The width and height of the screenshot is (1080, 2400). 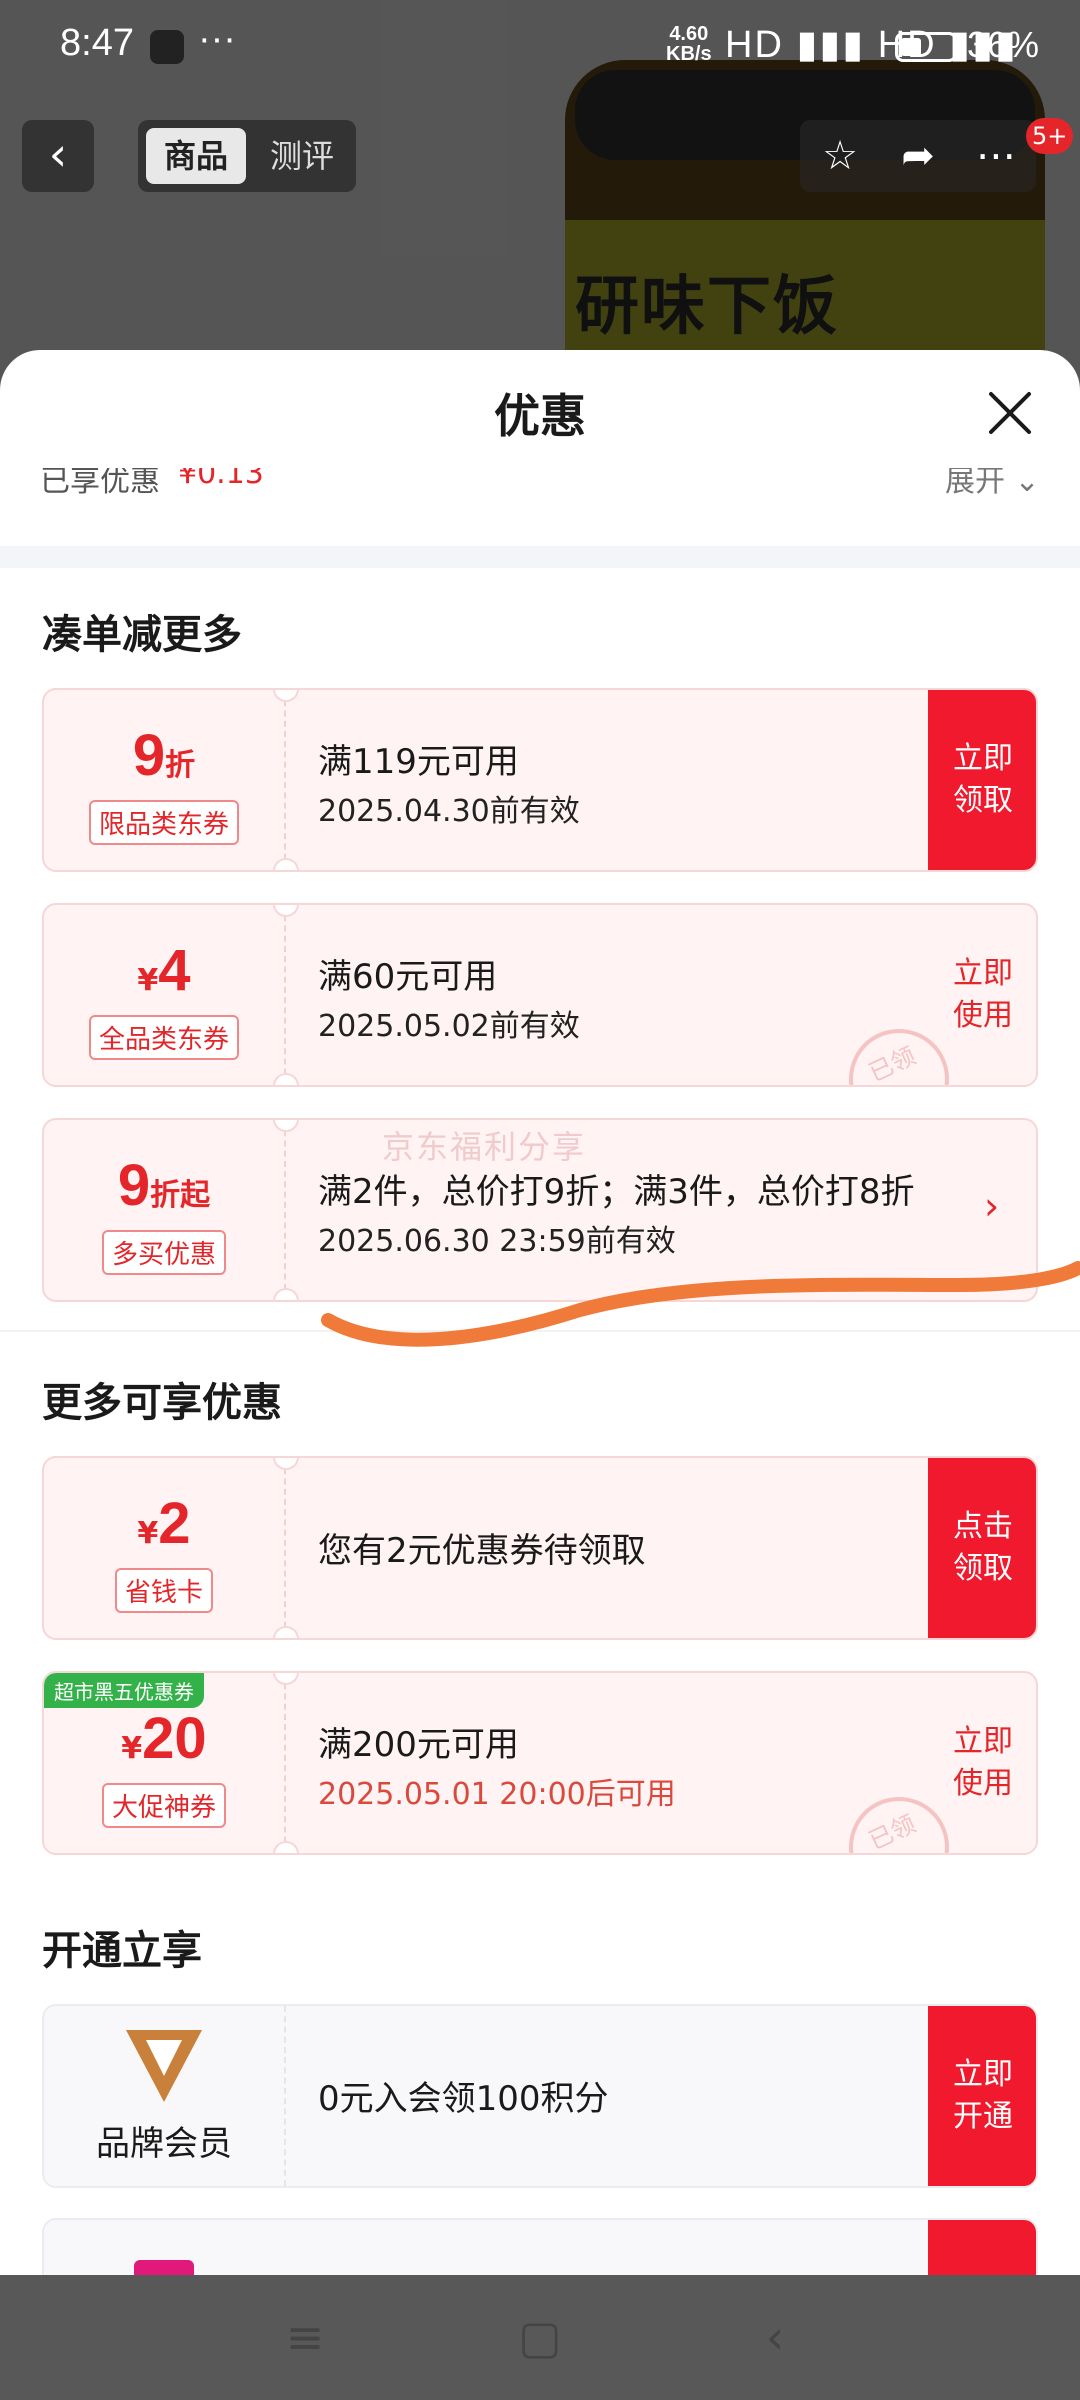 What do you see at coordinates (982, 780) in the screenshot?
I see `claim-coupon-button: 立即领取` at bounding box center [982, 780].